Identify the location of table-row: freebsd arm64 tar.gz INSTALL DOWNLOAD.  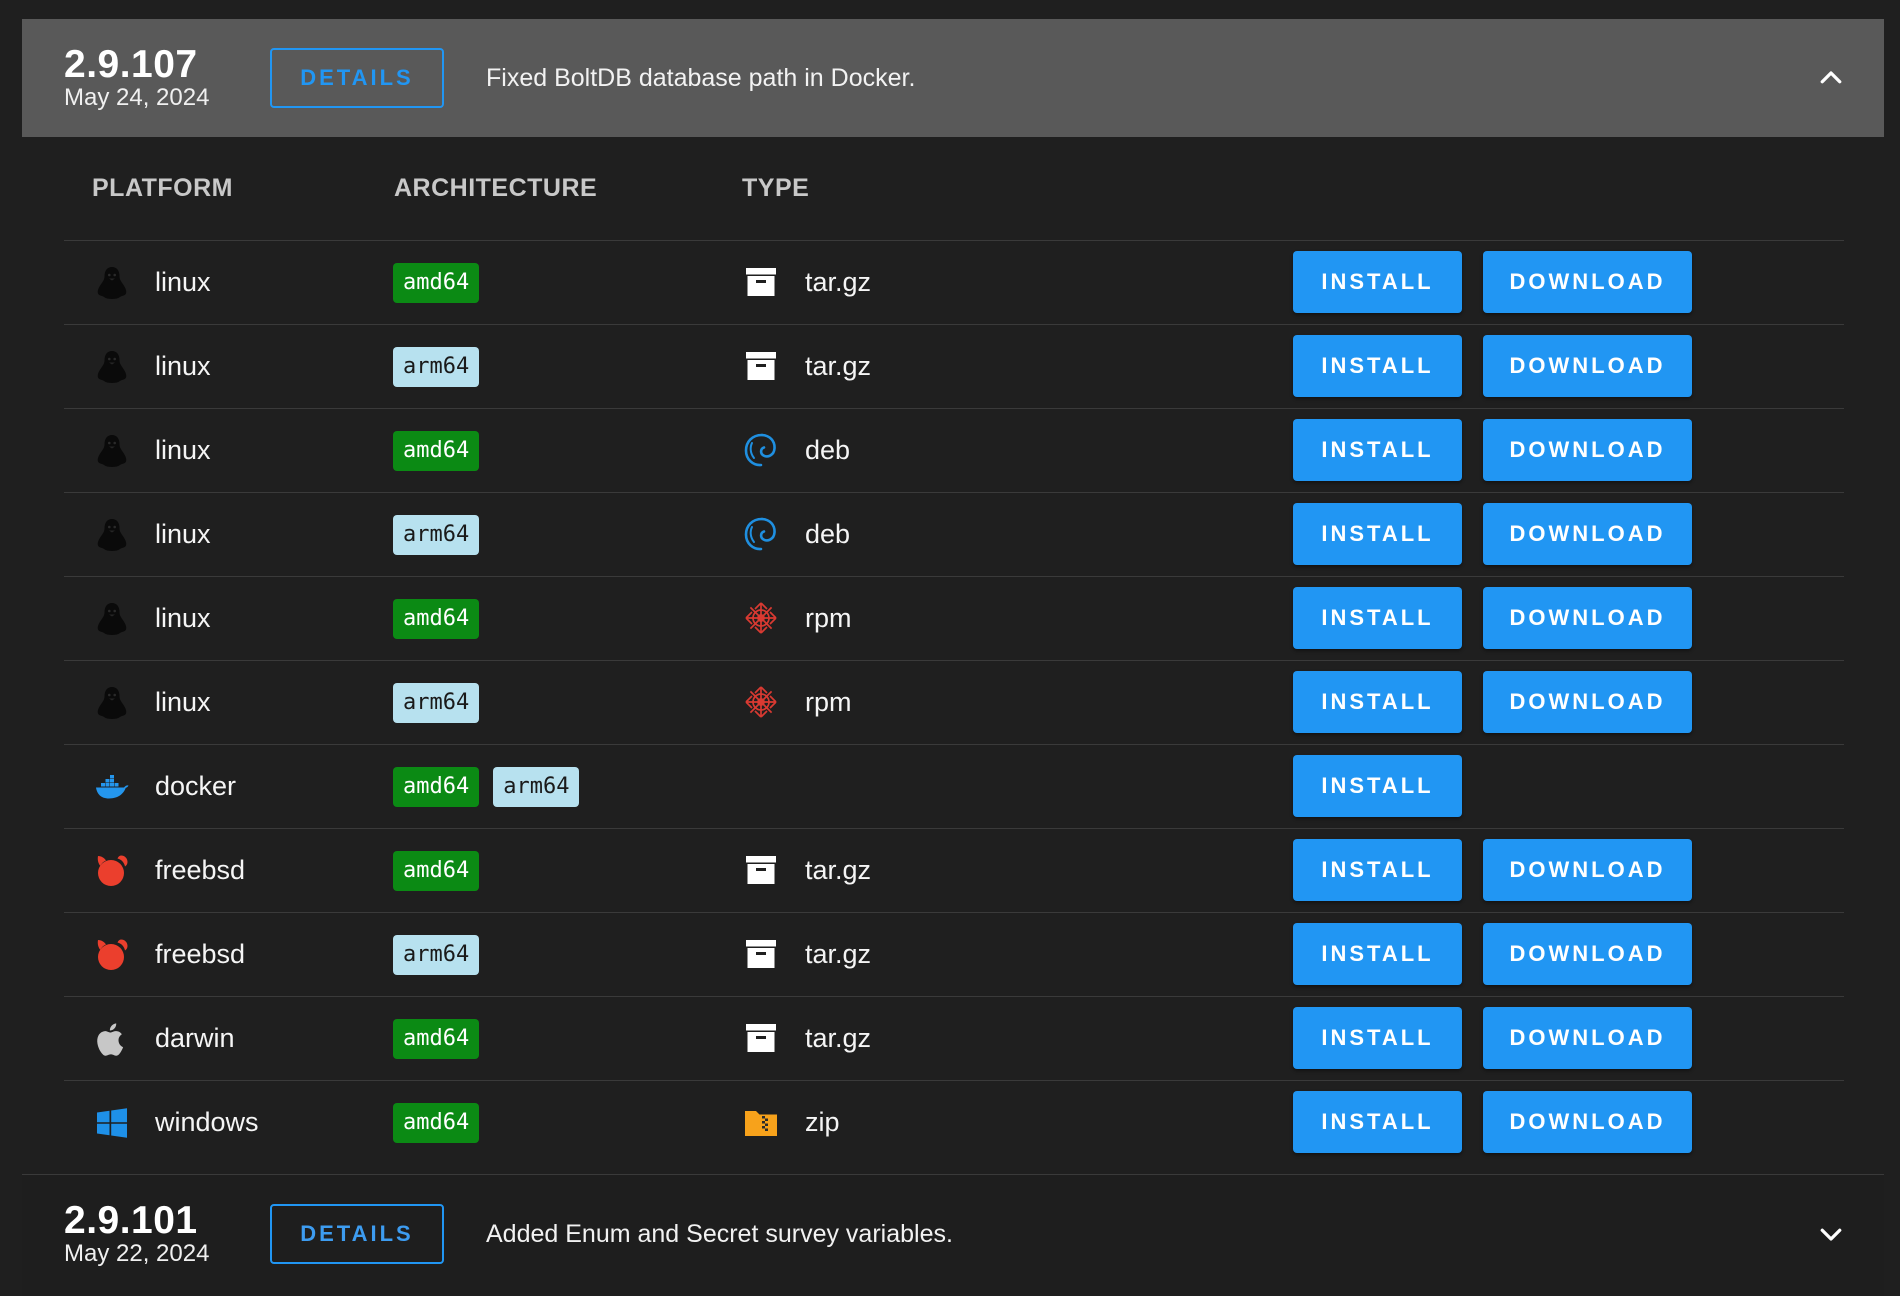
(954, 955).